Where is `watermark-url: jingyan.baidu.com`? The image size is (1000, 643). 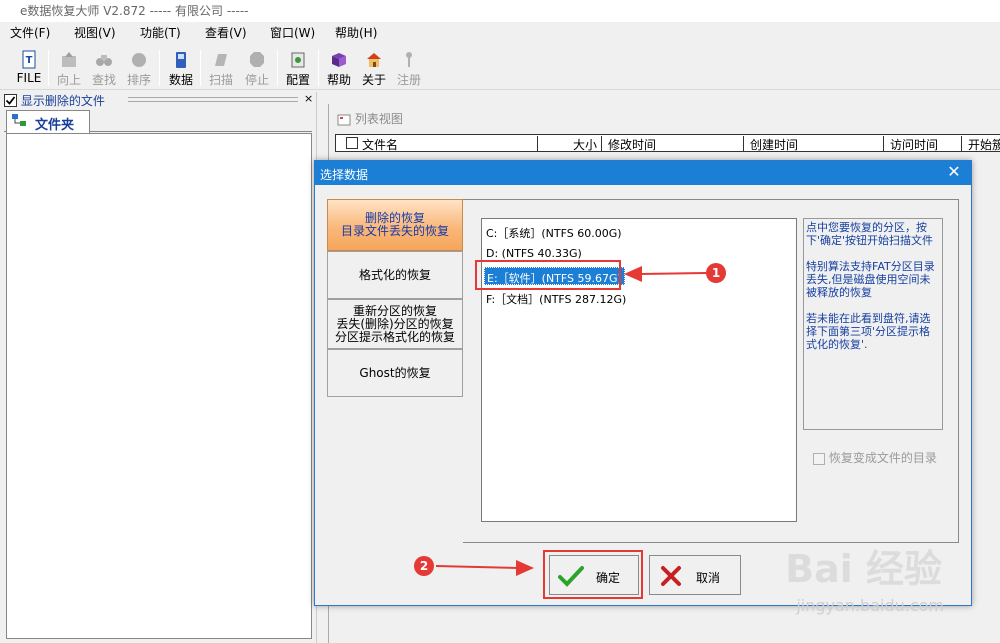 watermark-url: jingyan.baidu.com is located at coordinates (870, 605).